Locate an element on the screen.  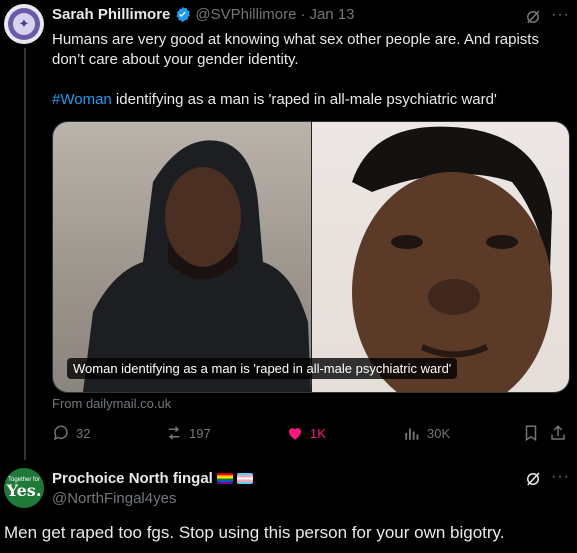
bookmark-icon is located at coordinates (531, 433).